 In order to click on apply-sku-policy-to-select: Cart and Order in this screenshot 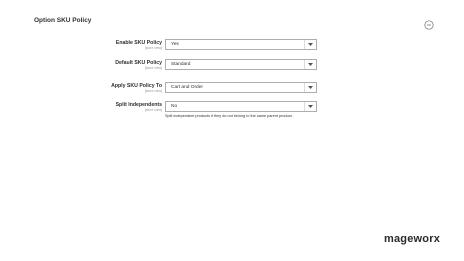, I will do `click(241, 87)`.